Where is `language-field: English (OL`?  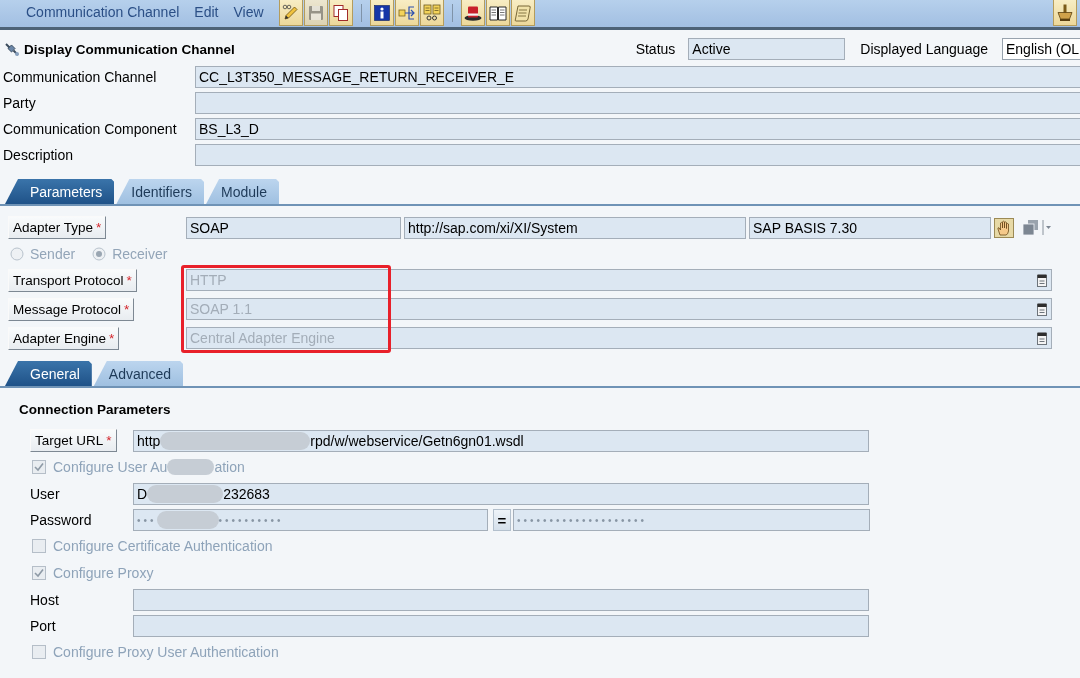
language-field: English (OL is located at coordinates (1041, 49).